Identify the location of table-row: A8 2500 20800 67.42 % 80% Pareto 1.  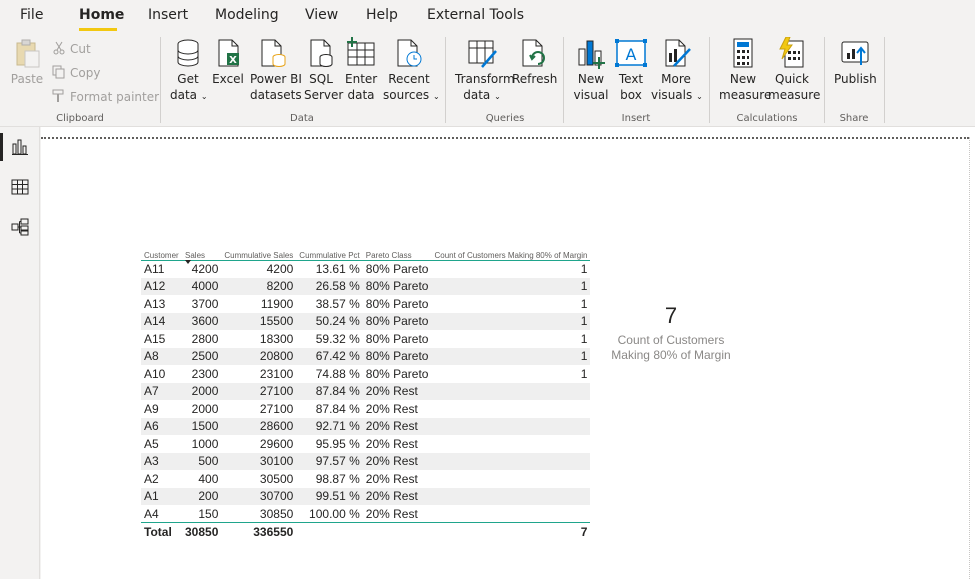
(366, 356).